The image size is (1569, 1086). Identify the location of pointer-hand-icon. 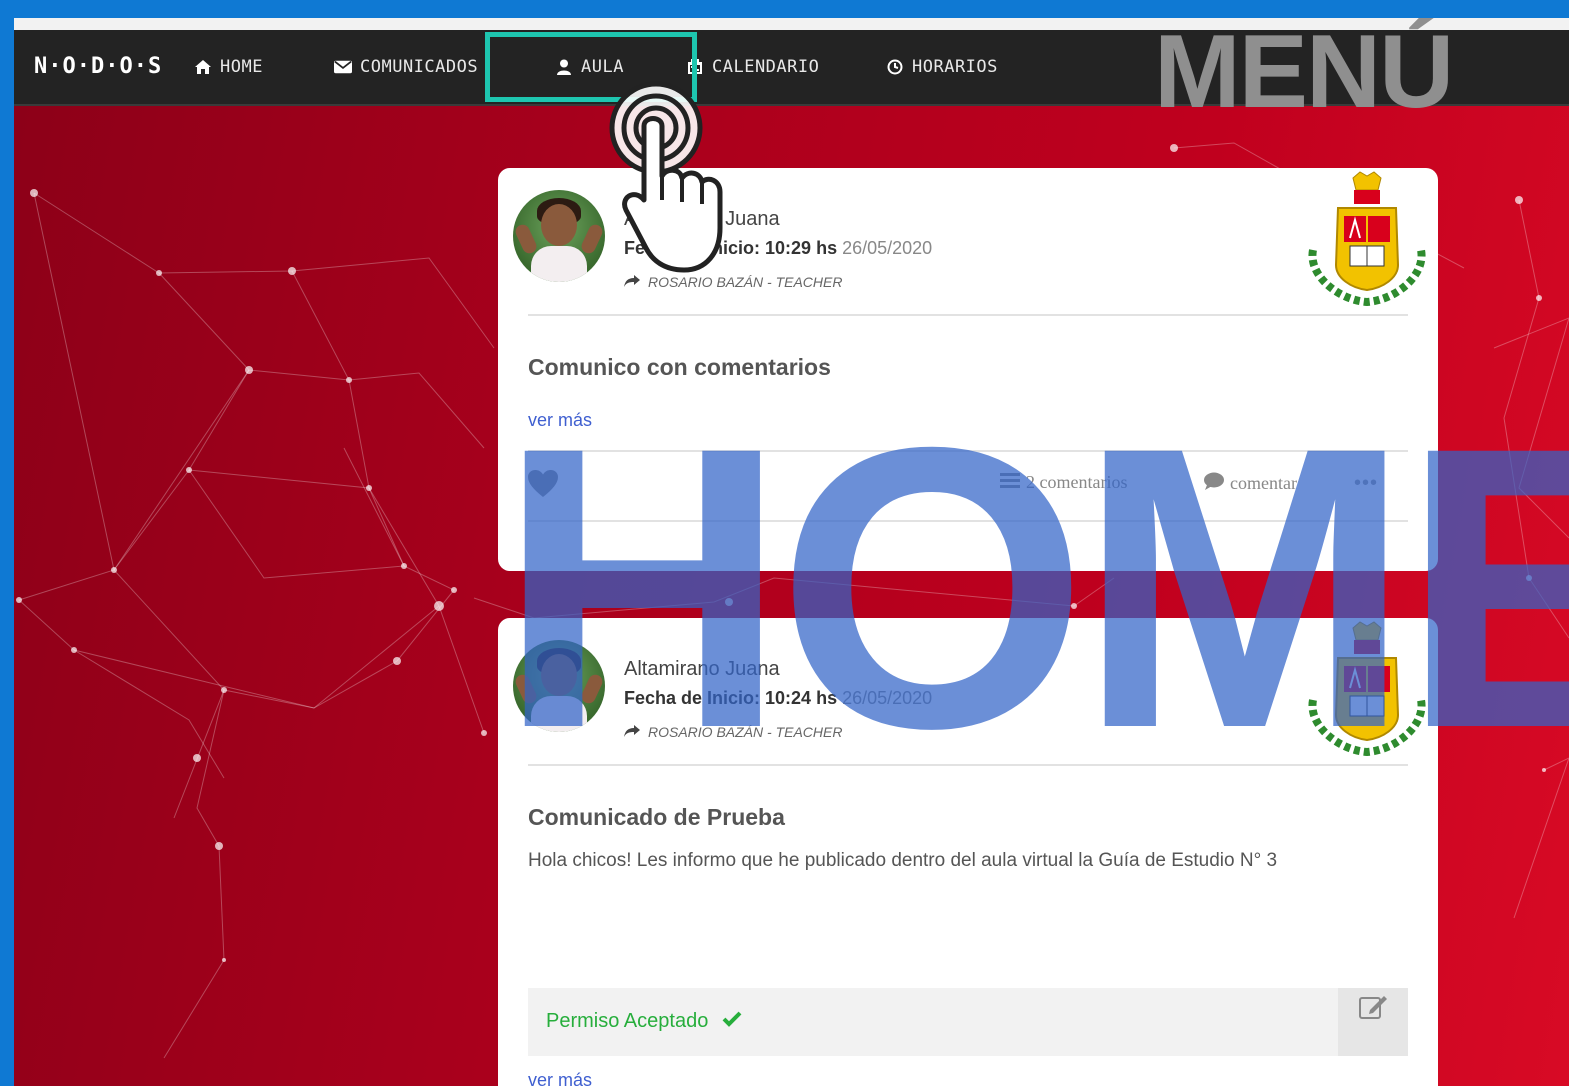
(666, 177).